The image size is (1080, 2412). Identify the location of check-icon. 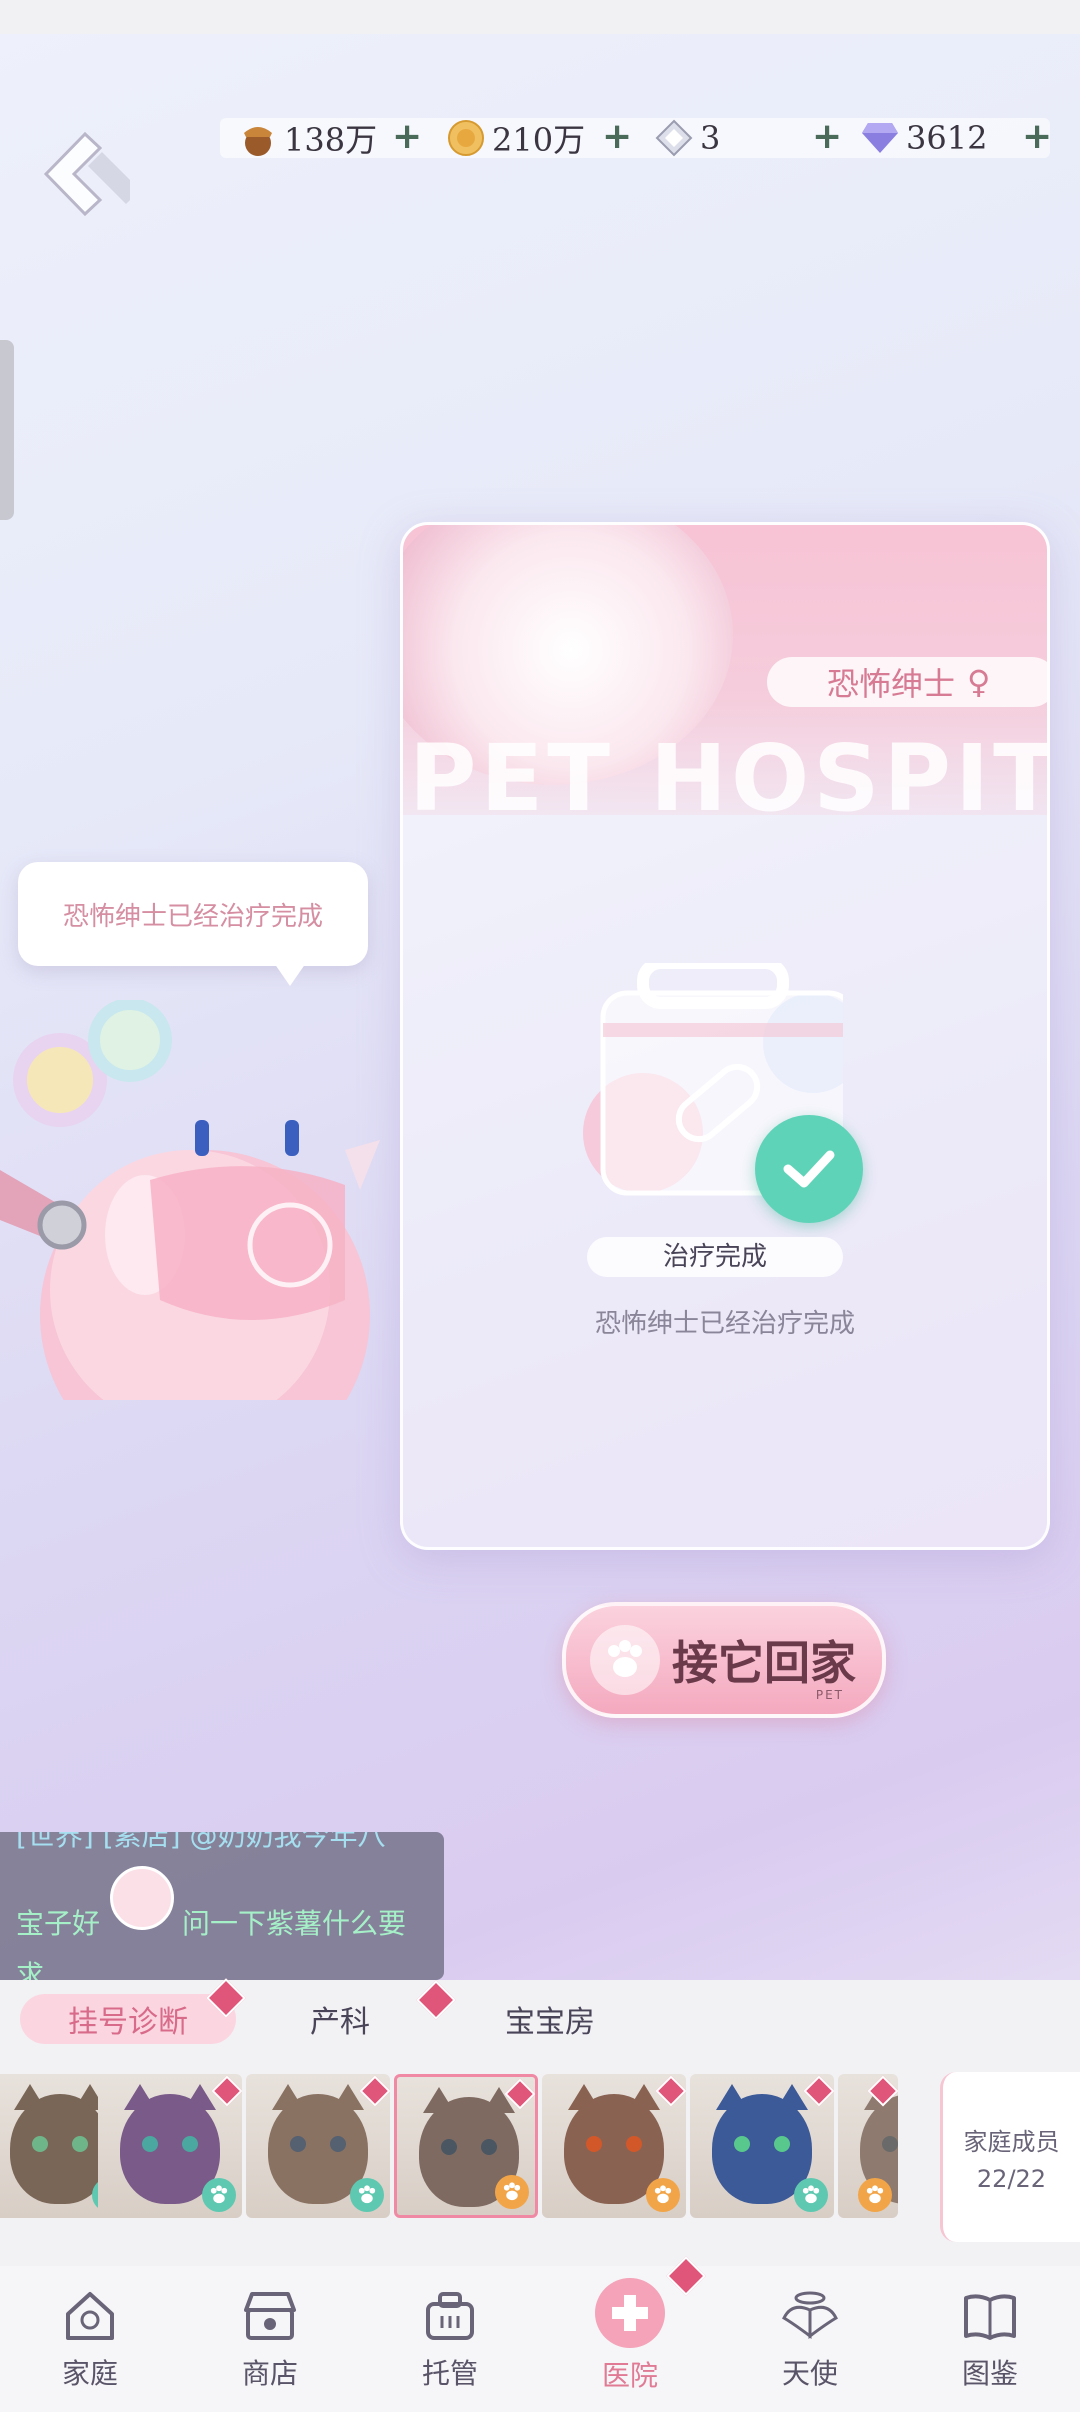
(809, 1169).